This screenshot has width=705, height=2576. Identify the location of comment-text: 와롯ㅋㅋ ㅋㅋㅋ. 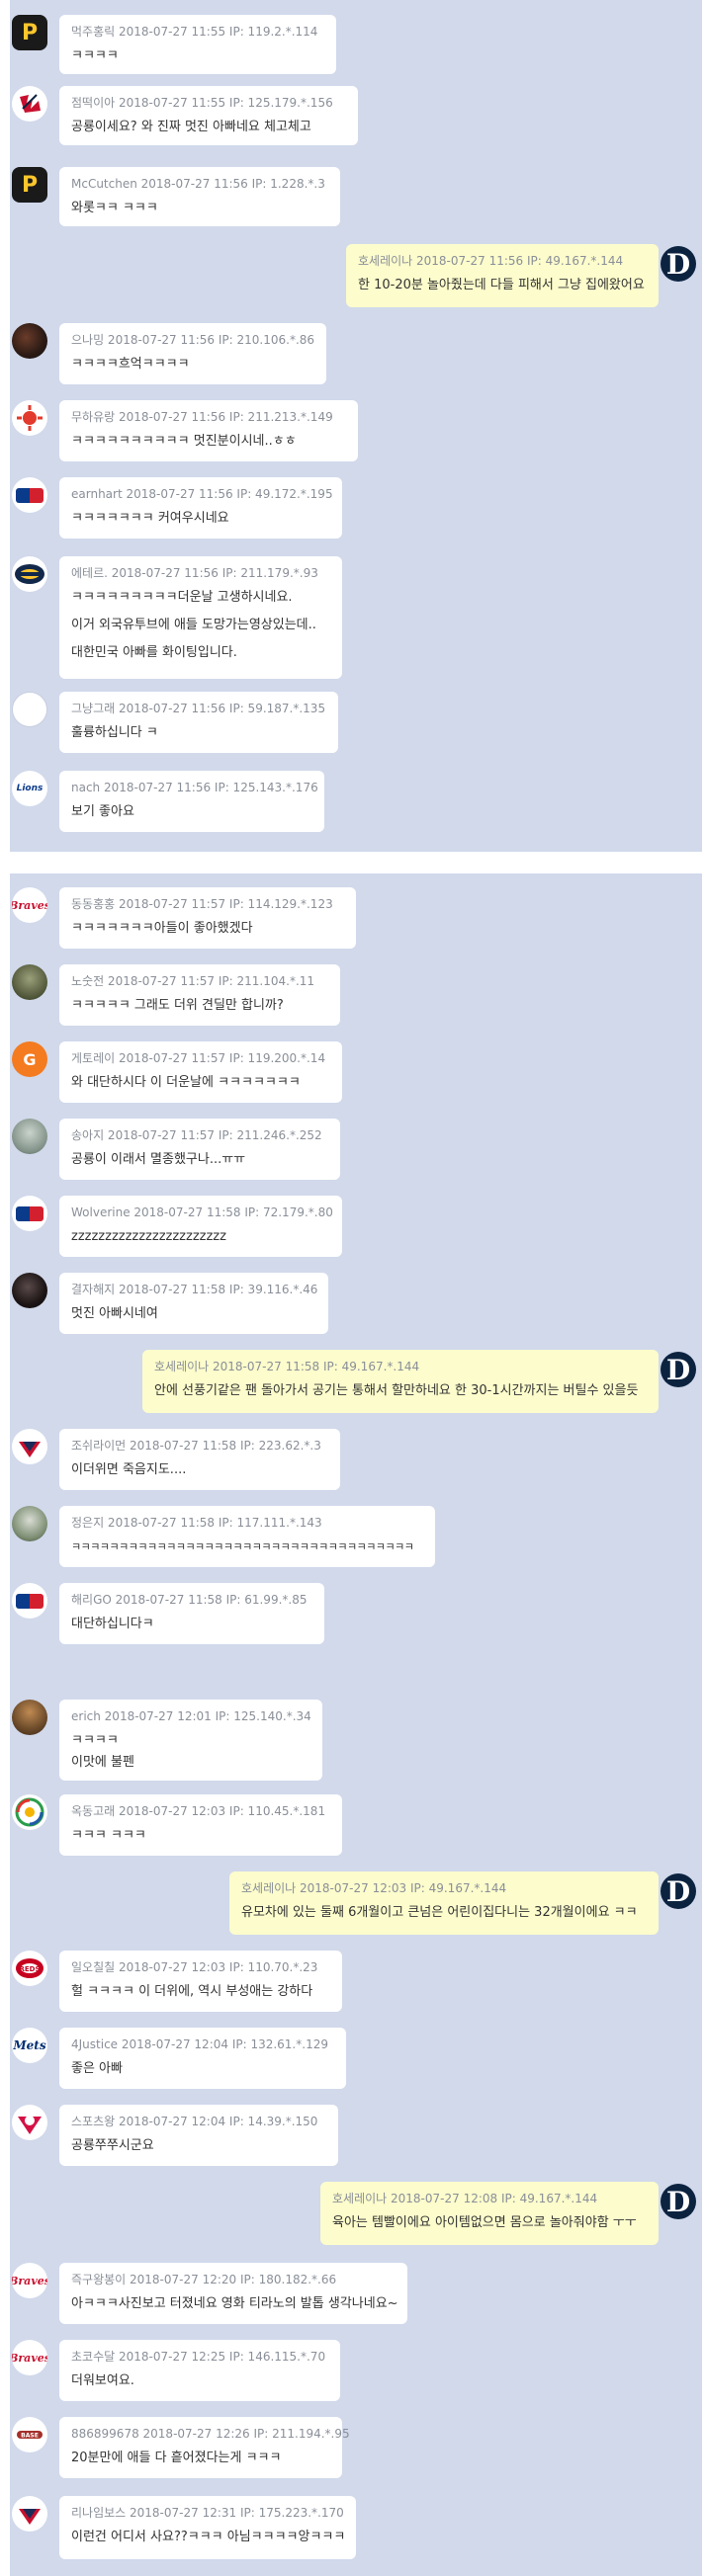
(114, 208).